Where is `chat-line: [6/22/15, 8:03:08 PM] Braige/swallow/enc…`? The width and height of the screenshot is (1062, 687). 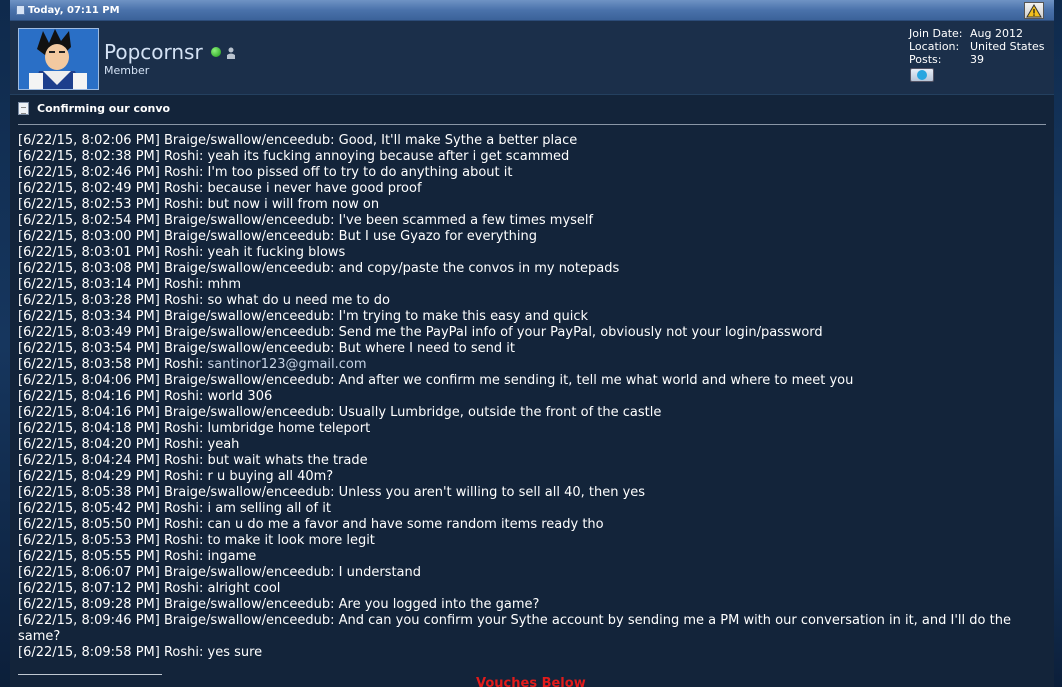
chat-line: [6/22/15, 8:03:08 PM] Braige/swallow/enc… is located at coordinates (319, 268).